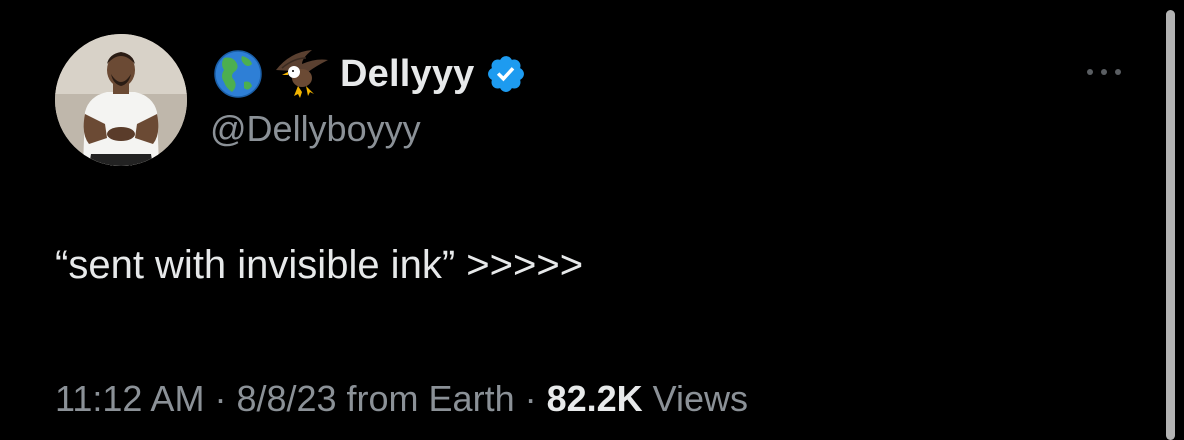  I want to click on author-handle: @Dellyboyyy, so click(315, 129).